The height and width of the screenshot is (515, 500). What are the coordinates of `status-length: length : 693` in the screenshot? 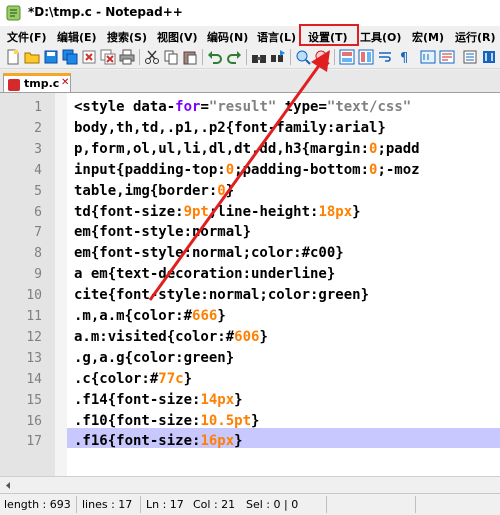 It's located at (37, 504).